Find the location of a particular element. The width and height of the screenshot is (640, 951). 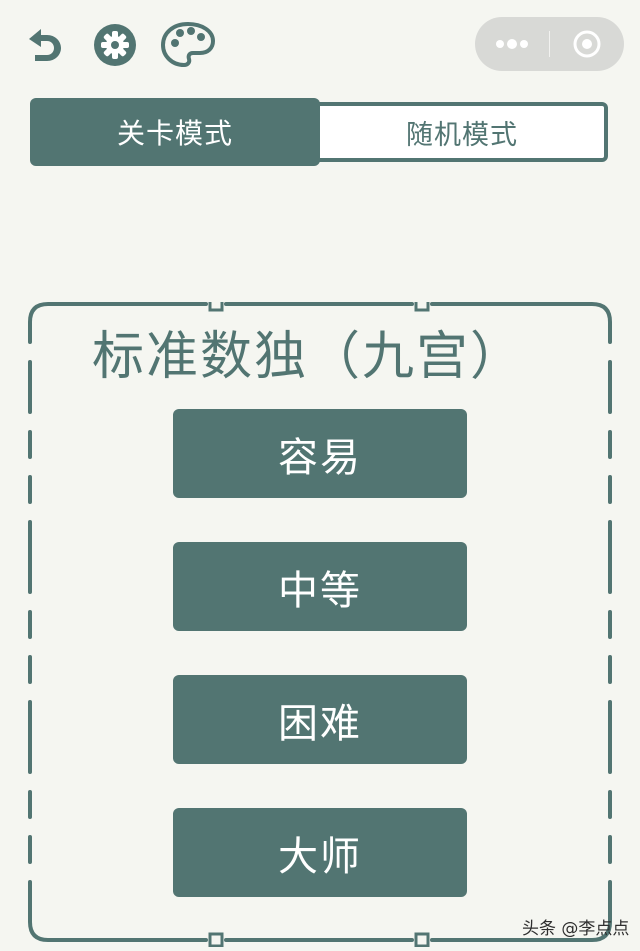

target-circle-icon is located at coordinates (587, 44).